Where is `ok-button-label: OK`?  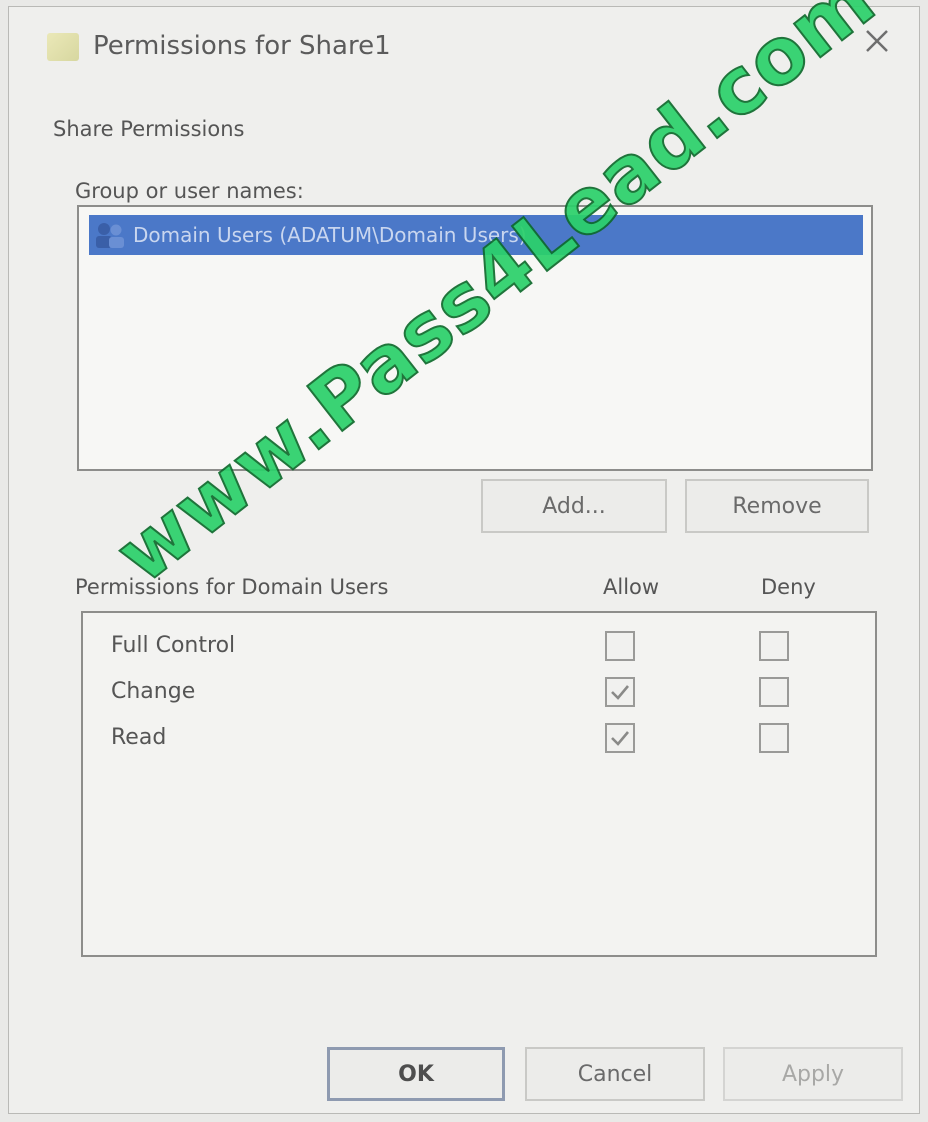 ok-button-label: OK is located at coordinates (416, 1074).